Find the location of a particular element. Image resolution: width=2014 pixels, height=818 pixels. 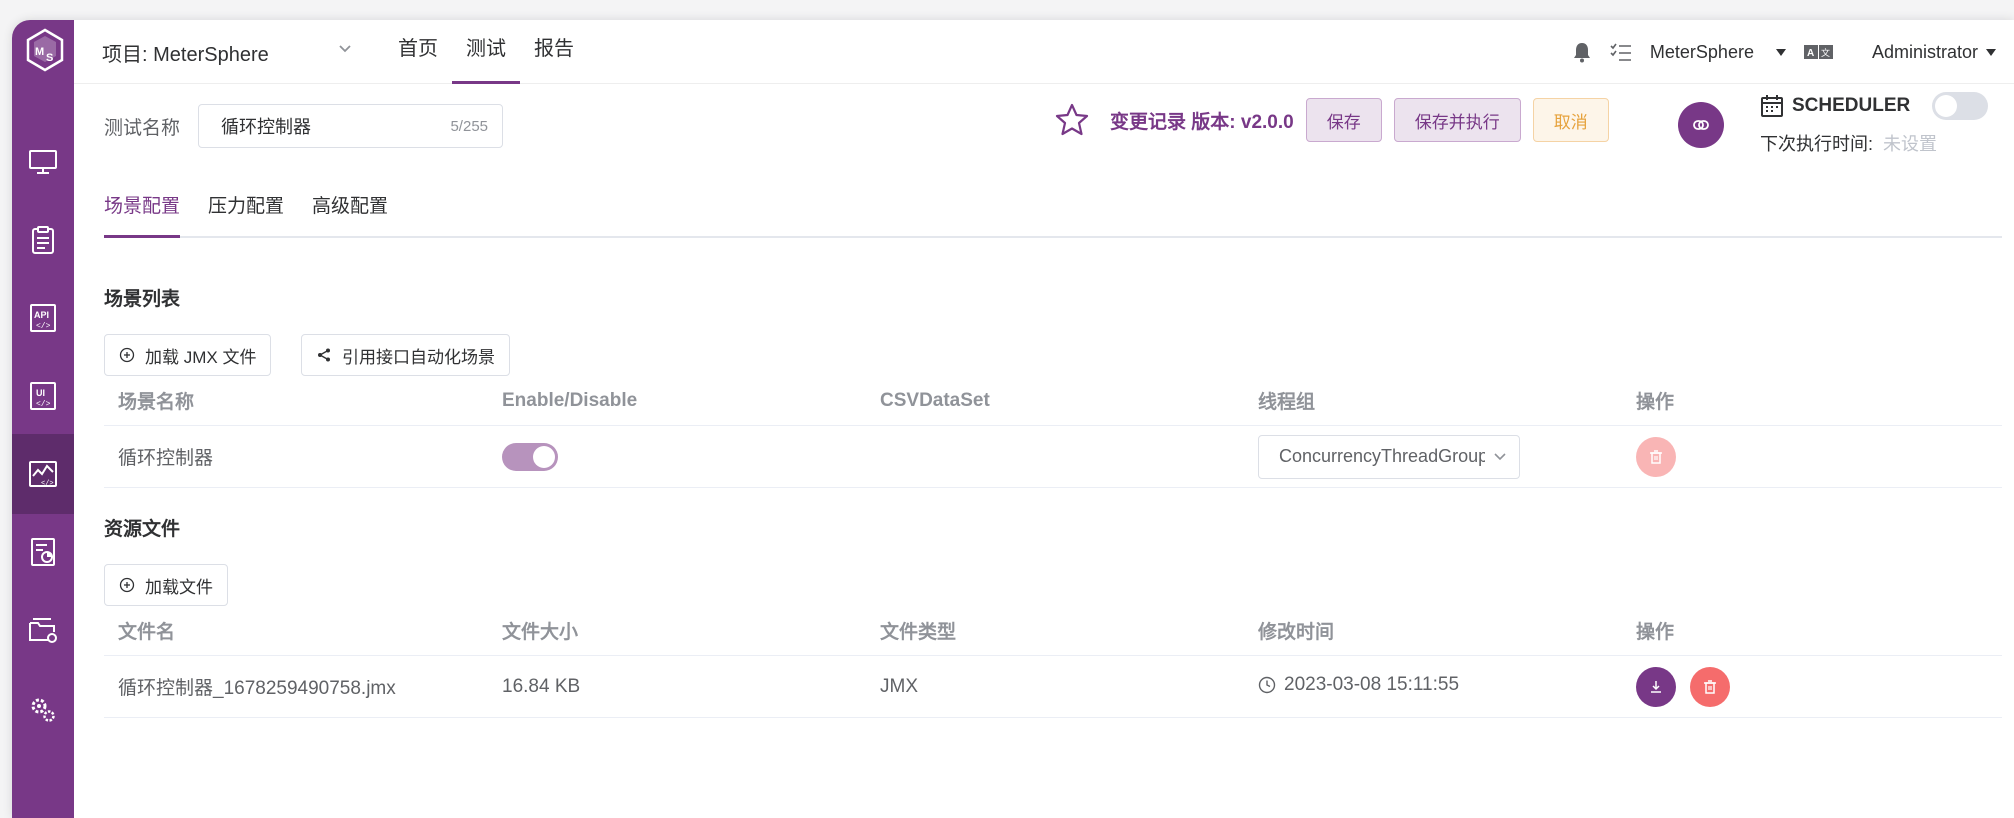

svg-text: UI is located at coordinates (40, 393).